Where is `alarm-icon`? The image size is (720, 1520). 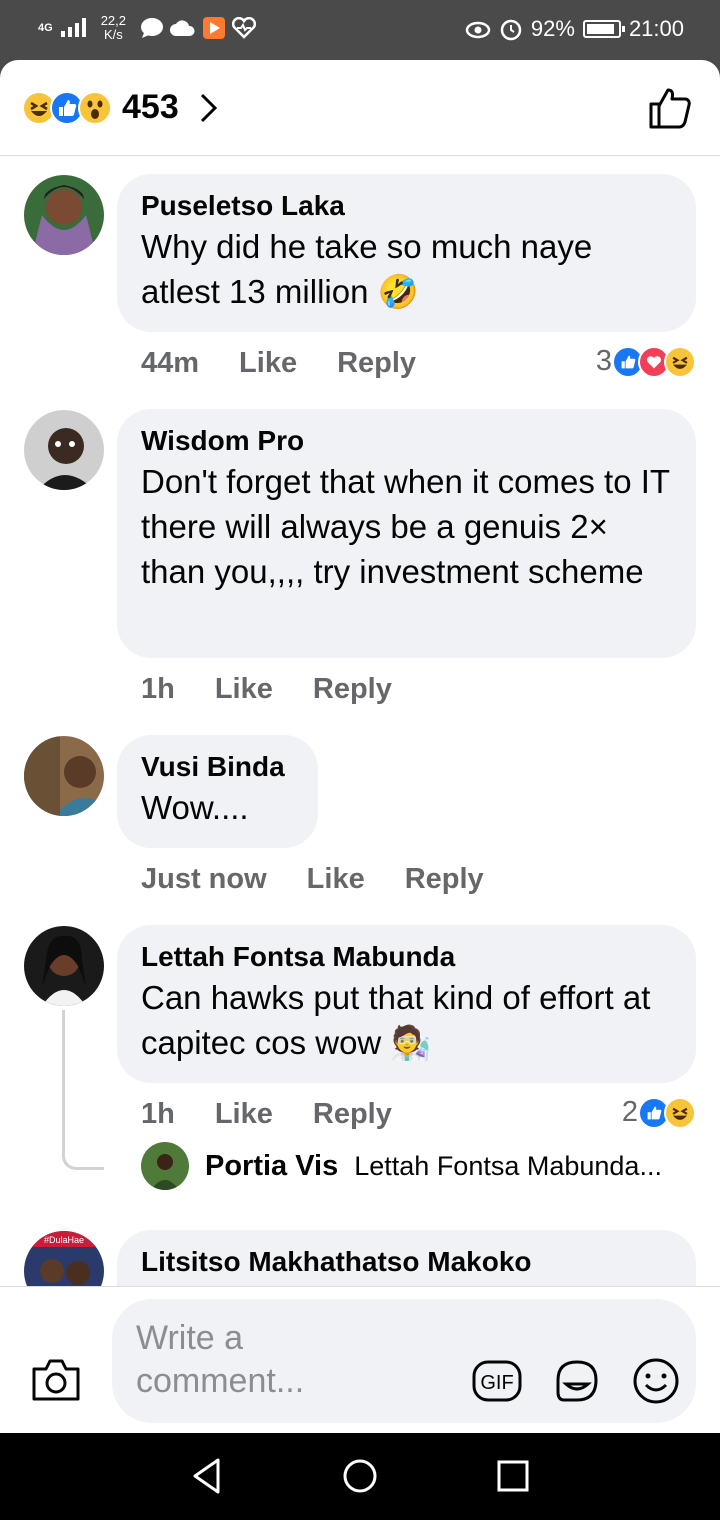 alarm-icon is located at coordinates (511, 30).